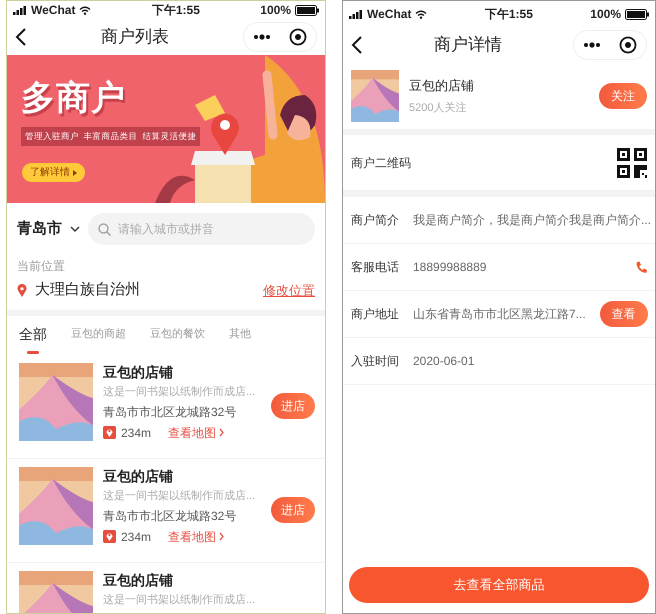 Image resolution: width=656 pixels, height=614 pixels. Describe the element at coordinates (375, 96) in the screenshot. I see `store-picture` at that location.